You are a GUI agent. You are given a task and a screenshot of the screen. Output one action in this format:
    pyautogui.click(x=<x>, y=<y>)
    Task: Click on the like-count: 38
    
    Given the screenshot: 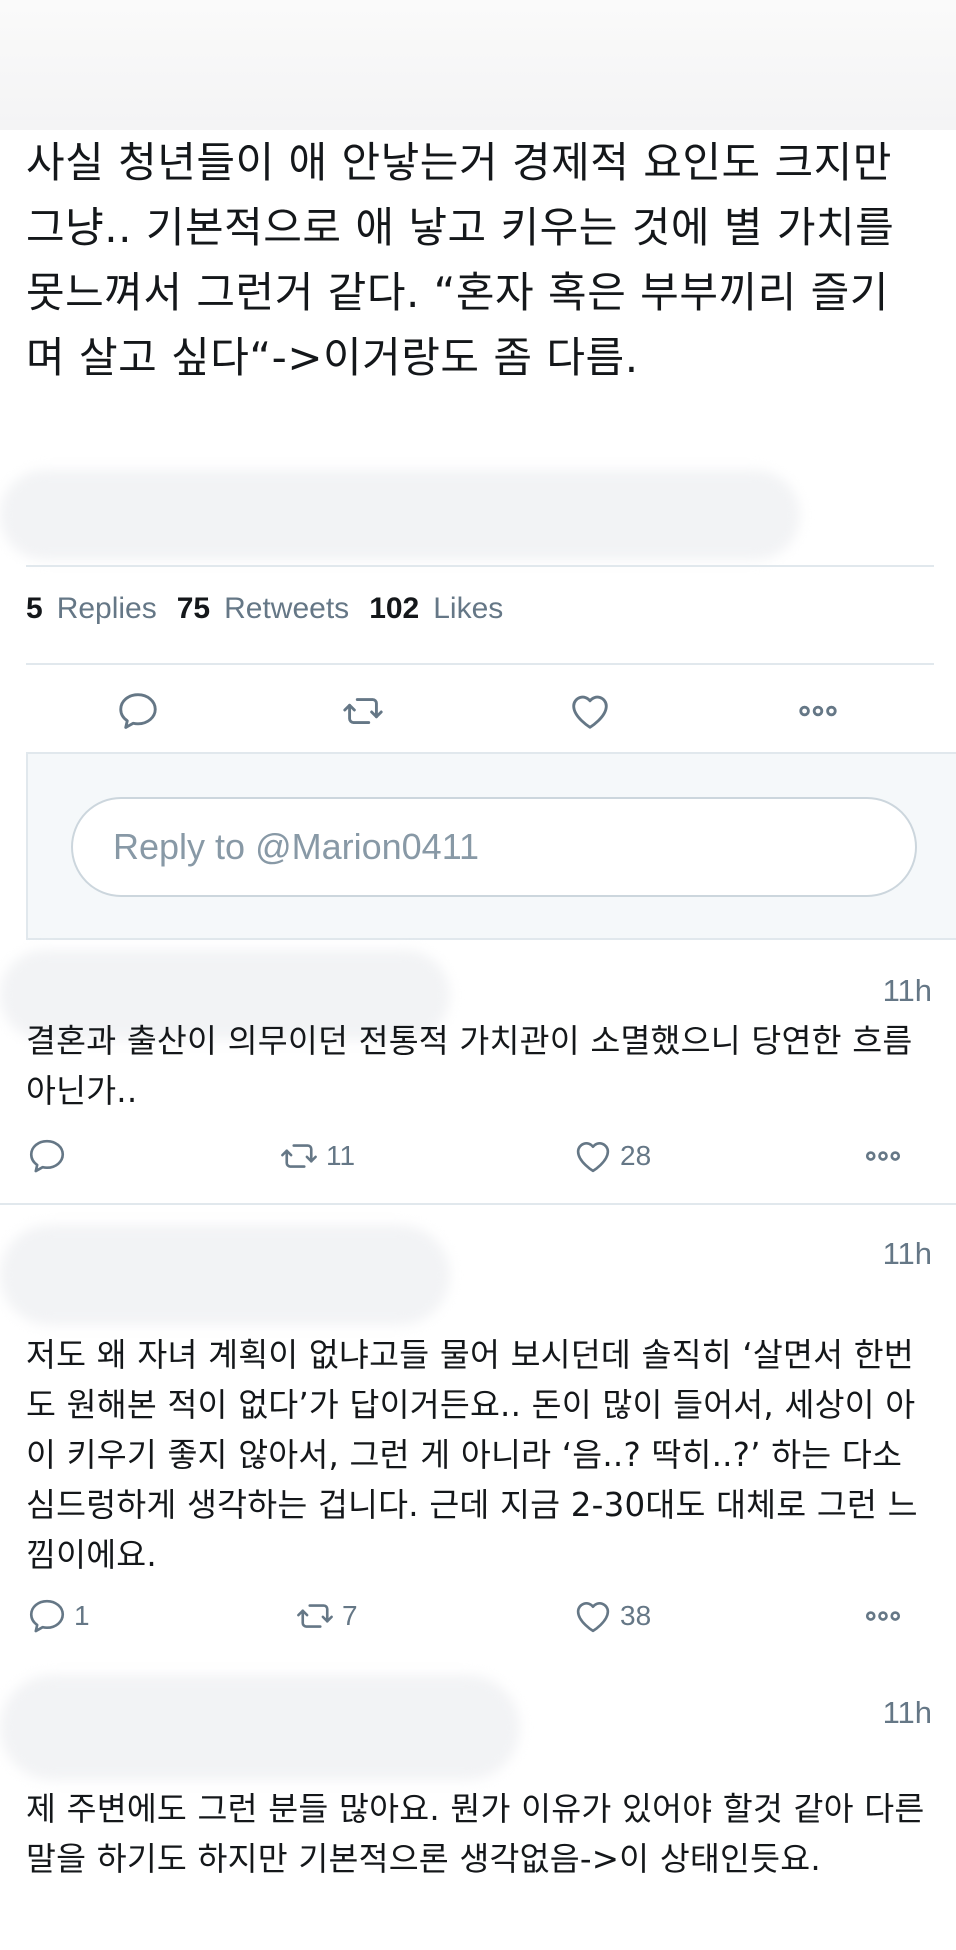 What is the action you would take?
    pyautogui.click(x=636, y=1615)
    